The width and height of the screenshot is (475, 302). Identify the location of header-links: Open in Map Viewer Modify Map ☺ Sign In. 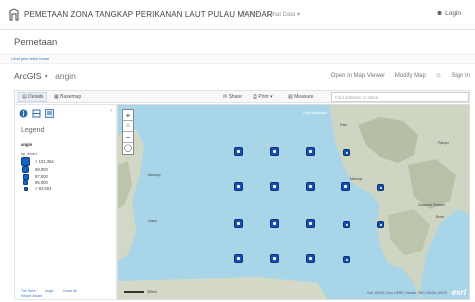
(396, 76).